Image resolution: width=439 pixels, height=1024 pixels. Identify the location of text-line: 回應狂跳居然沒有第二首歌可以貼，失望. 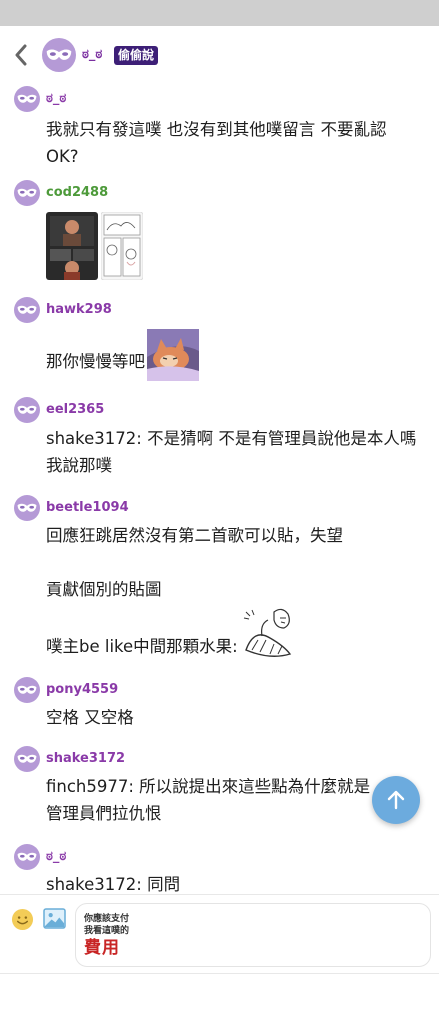
(194, 535).